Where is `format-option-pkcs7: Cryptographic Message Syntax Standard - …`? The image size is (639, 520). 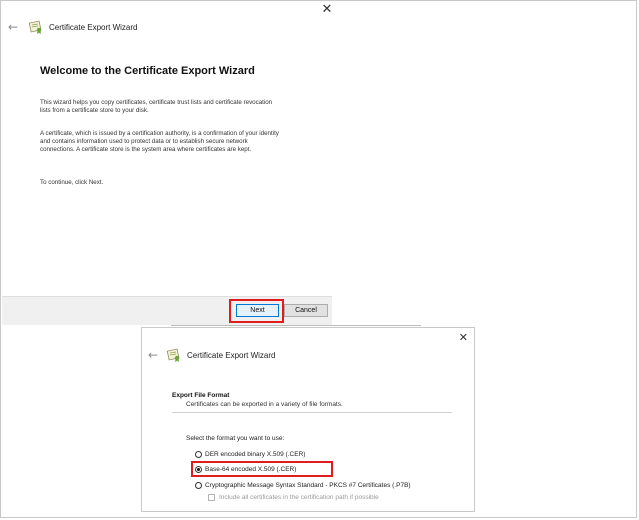
format-option-pkcs7: Cryptographic Message Syntax Standard - … is located at coordinates (303, 485).